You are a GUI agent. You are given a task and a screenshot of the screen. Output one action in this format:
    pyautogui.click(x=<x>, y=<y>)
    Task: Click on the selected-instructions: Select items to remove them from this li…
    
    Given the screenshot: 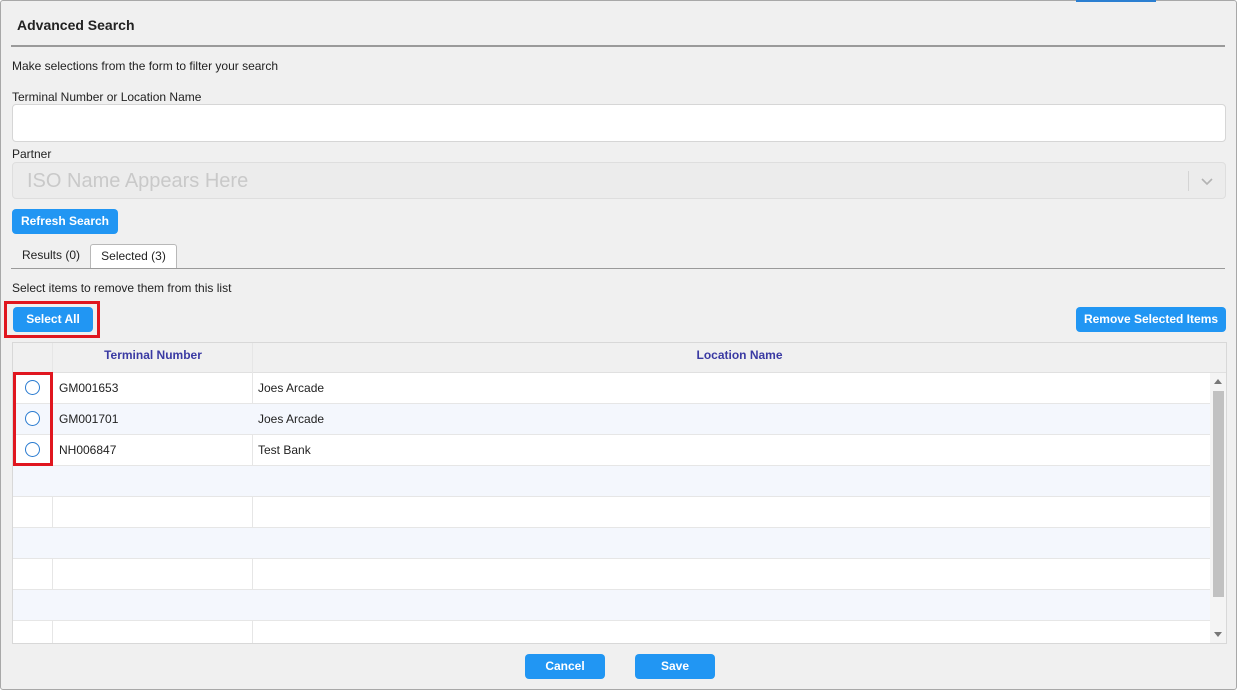 What is the action you would take?
    pyautogui.click(x=122, y=288)
    